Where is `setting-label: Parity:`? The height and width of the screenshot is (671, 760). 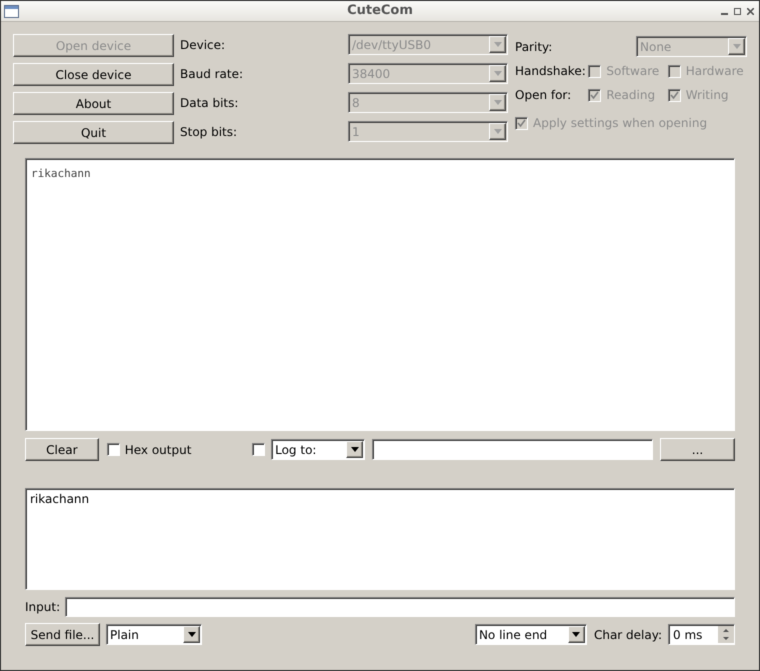 setting-label: Parity: is located at coordinates (534, 47).